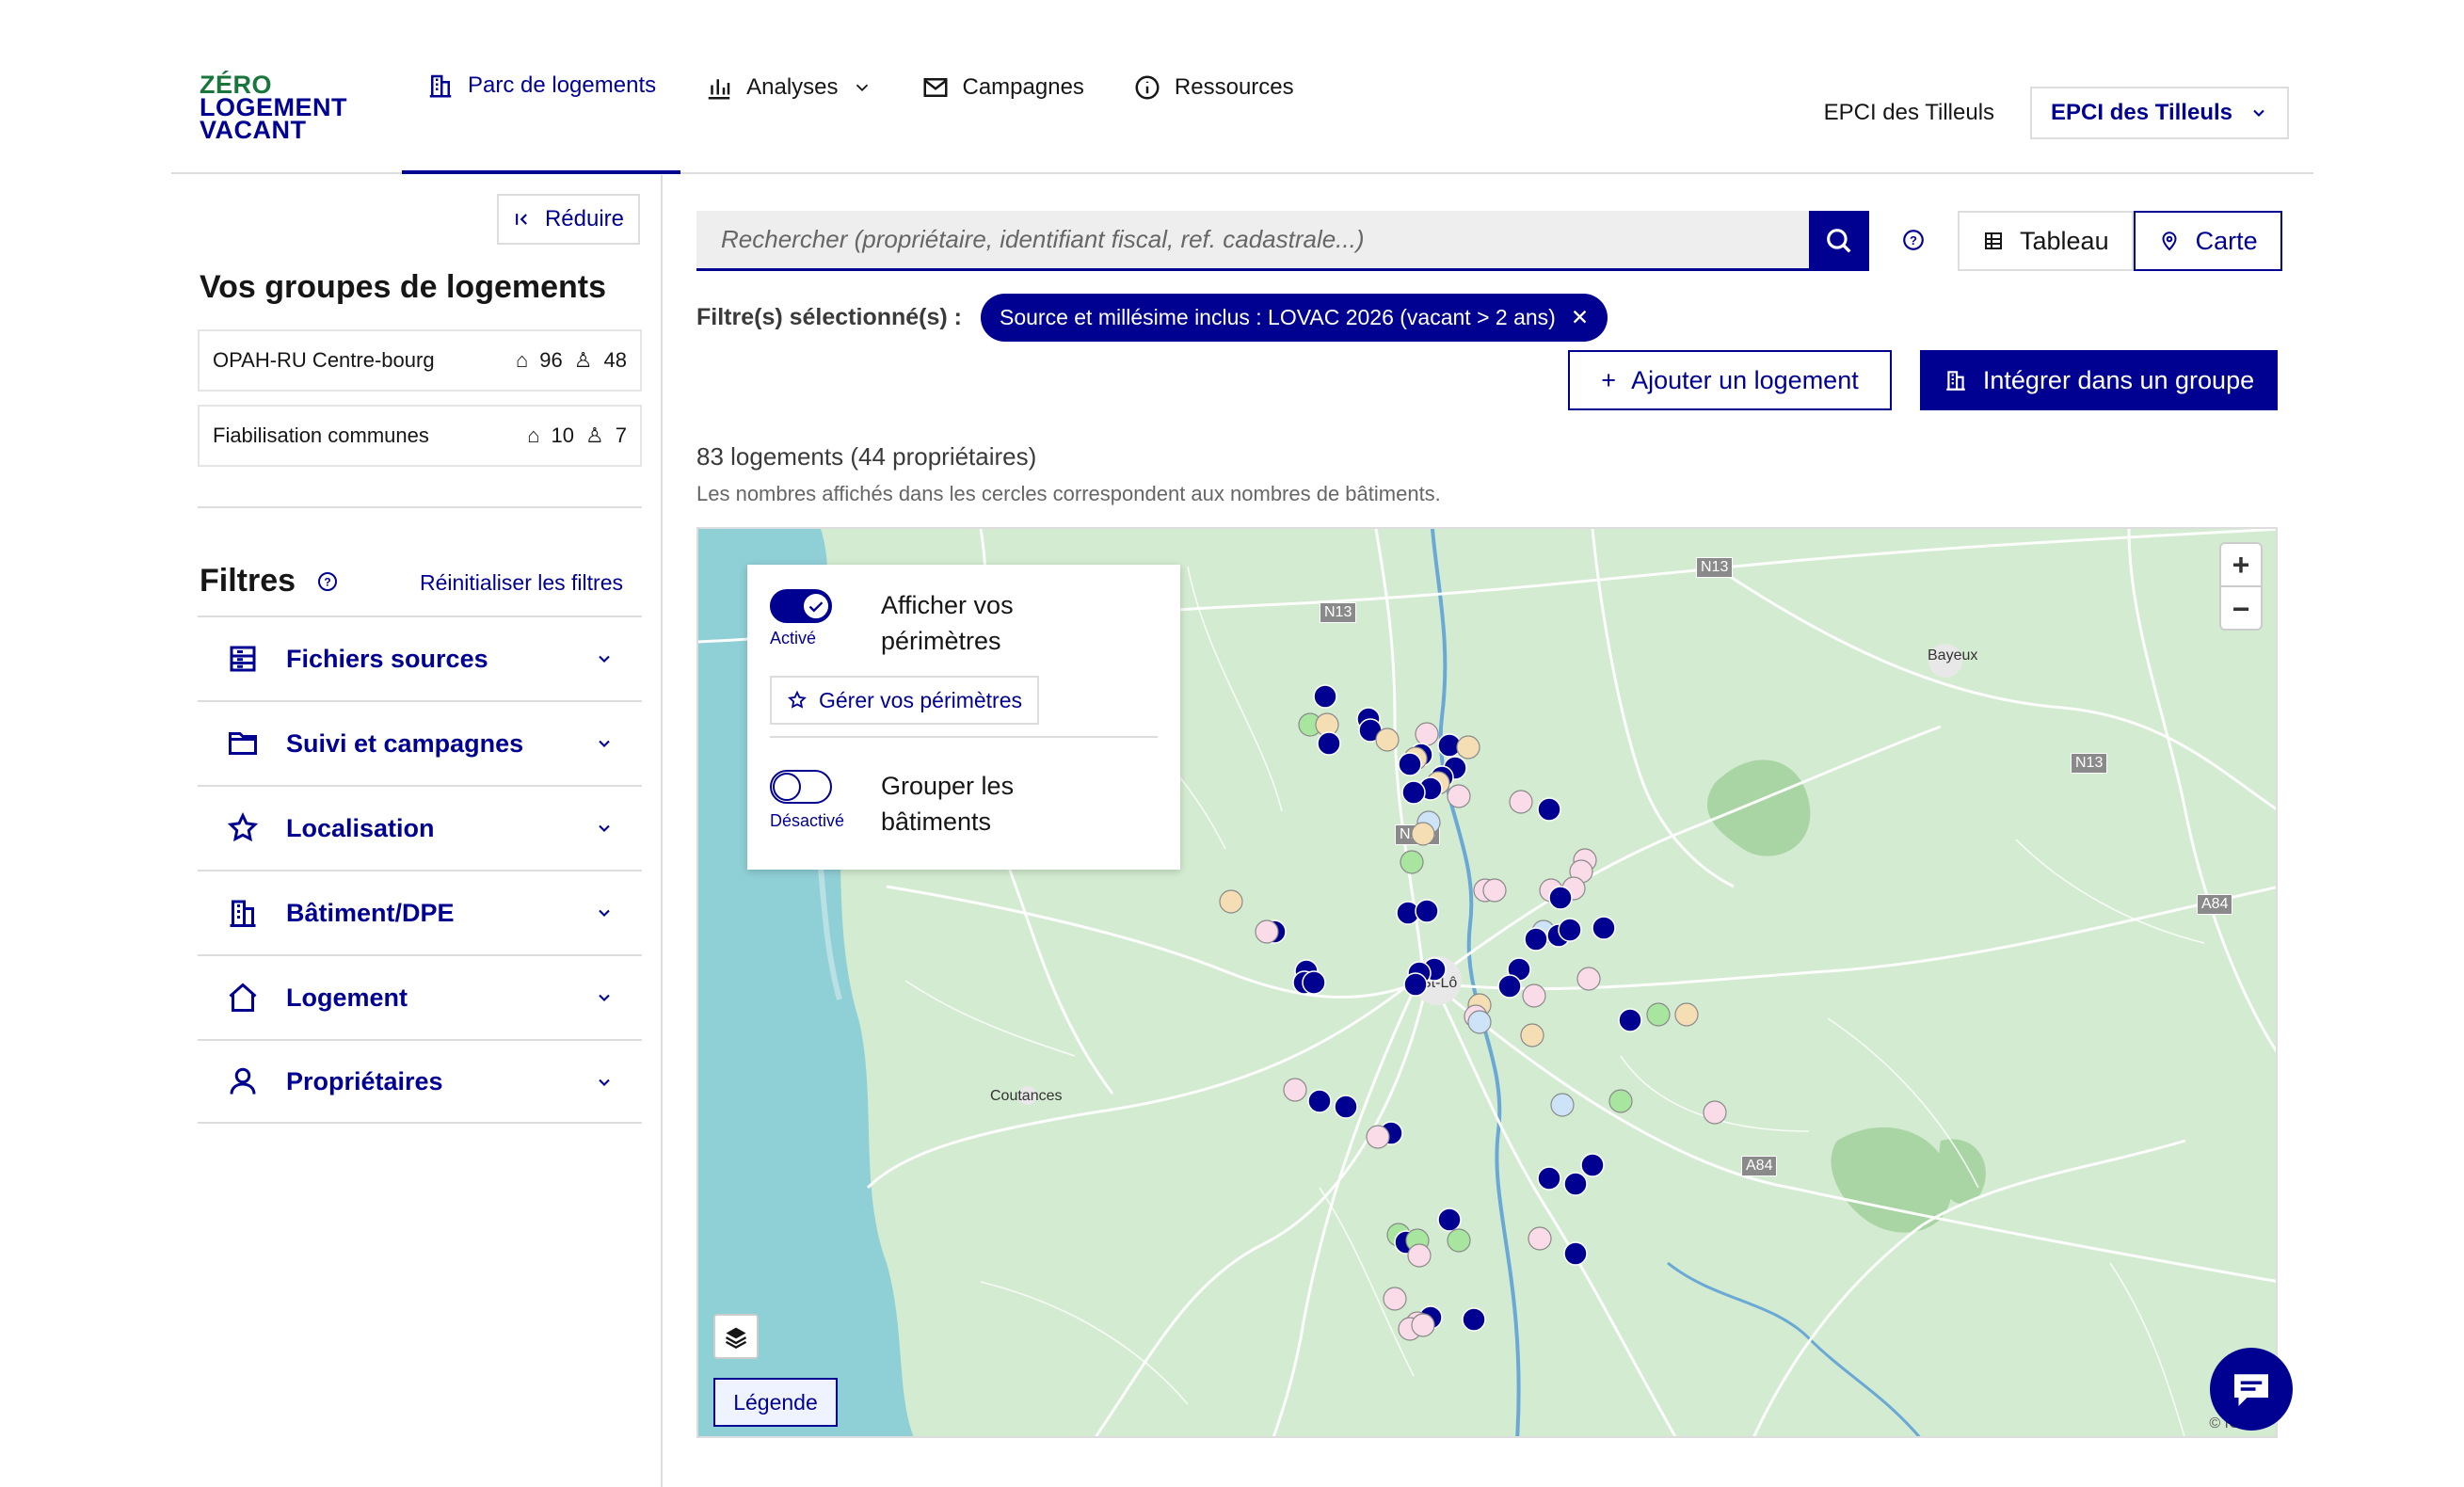  What do you see at coordinates (719, 88) in the screenshot?
I see `chart-icon` at bounding box center [719, 88].